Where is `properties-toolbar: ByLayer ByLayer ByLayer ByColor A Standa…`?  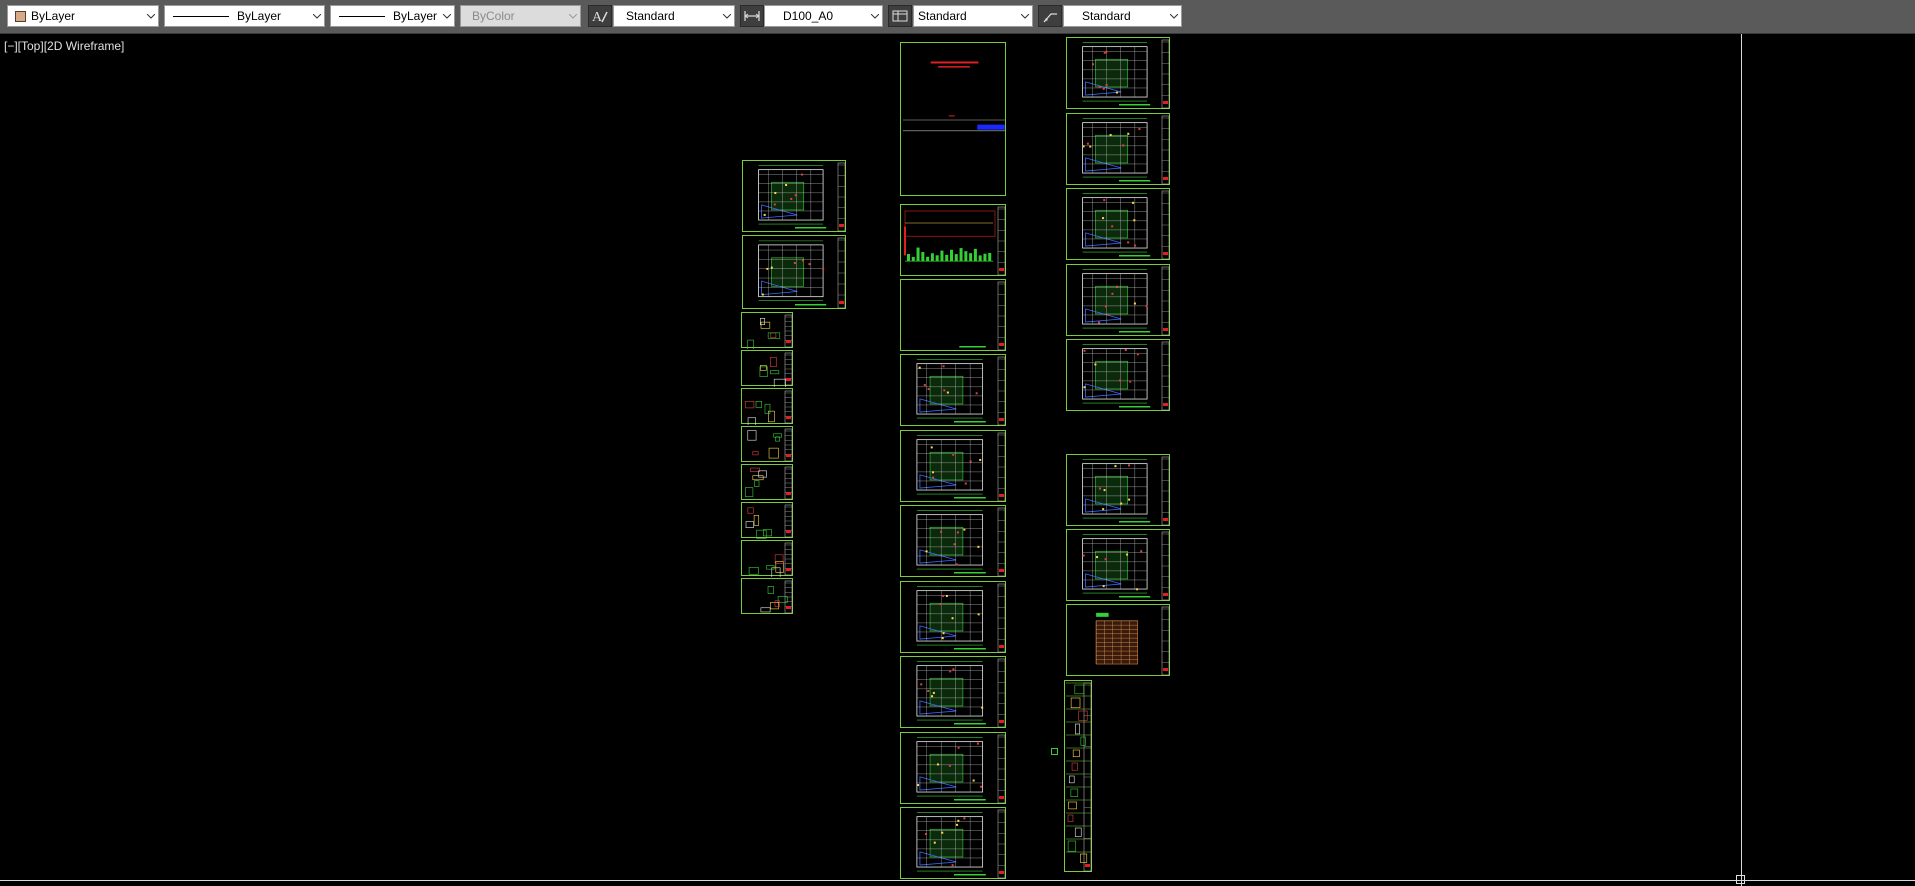
properties-toolbar: ByLayer ByLayer ByLayer ByColor A Standa… is located at coordinates (957, 17).